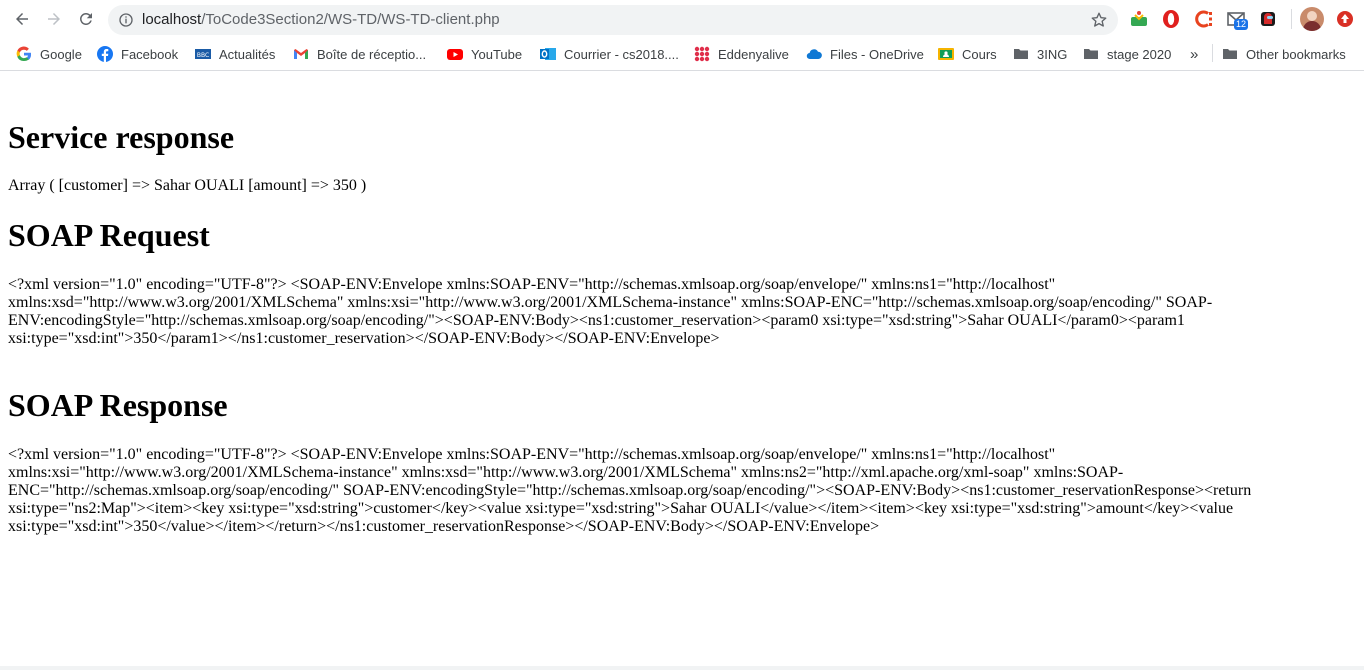  I want to click on other-bookmarks-label: Other bookmarks, so click(1296, 54).